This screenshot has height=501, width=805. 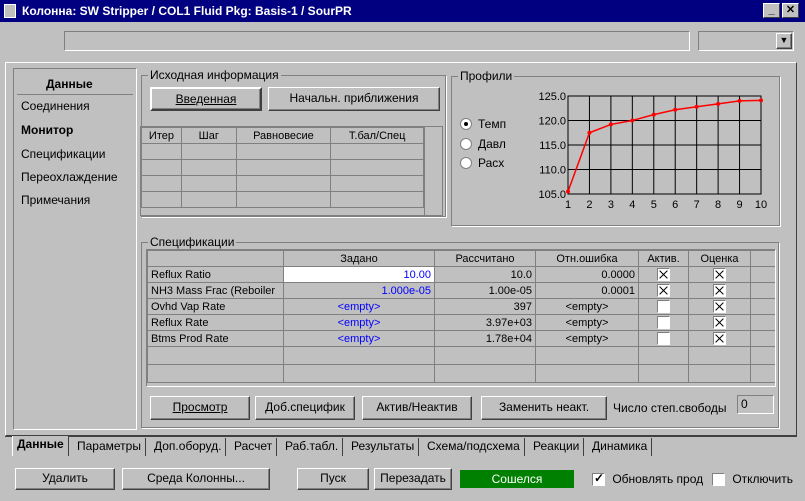 I want to click on chart-ytick-label: 120.0, so click(x=552, y=122).